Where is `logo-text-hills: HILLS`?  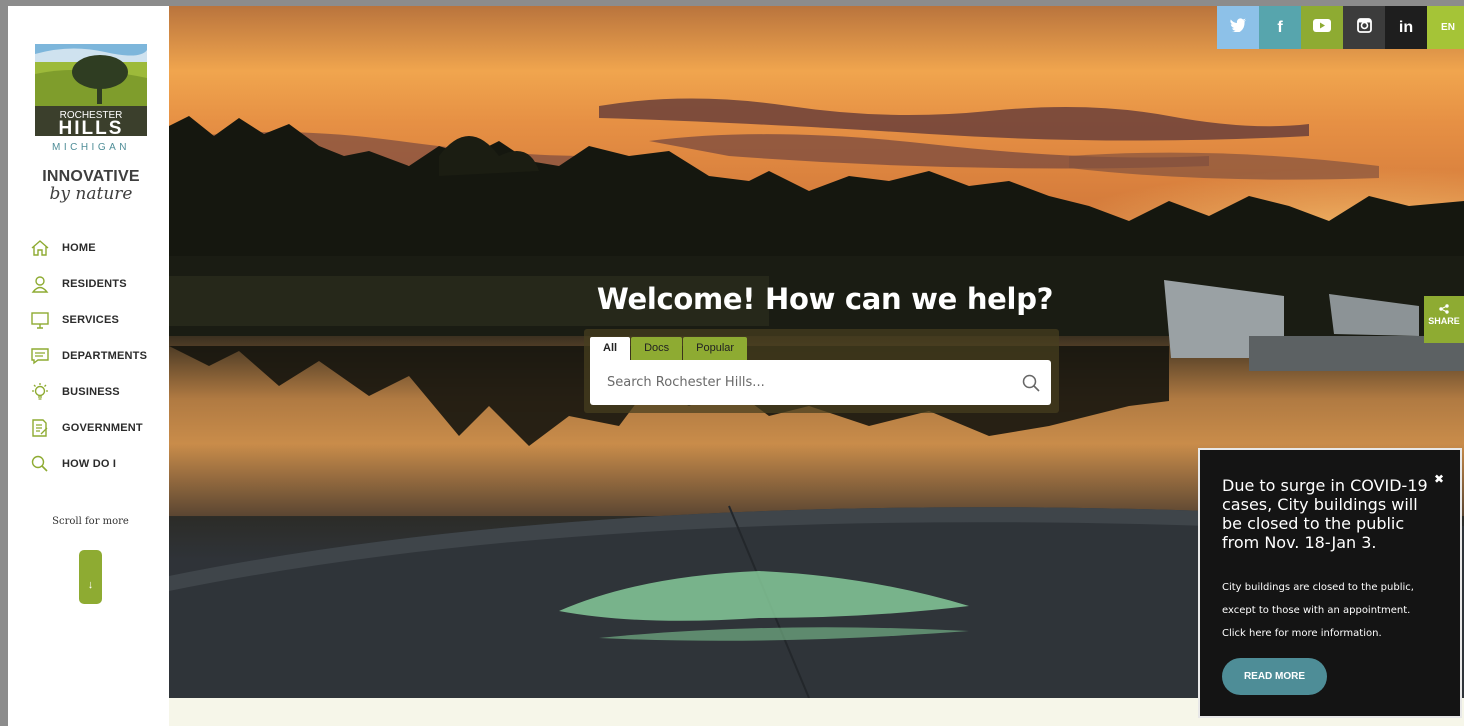
logo-text-hills: HILLS is located at coordinates (91, 128).